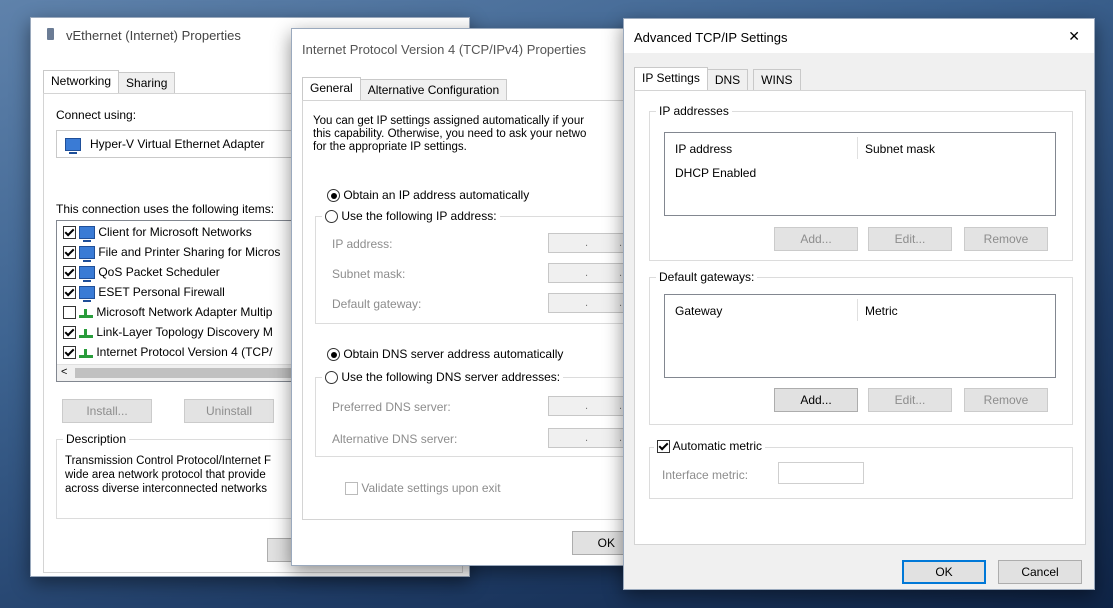 The width and height of the screenshot is (1113, 608). Describe the element at coordinates (860, 336) in the screenshot. I see `gateways-list: Gateway Metric` at that location.